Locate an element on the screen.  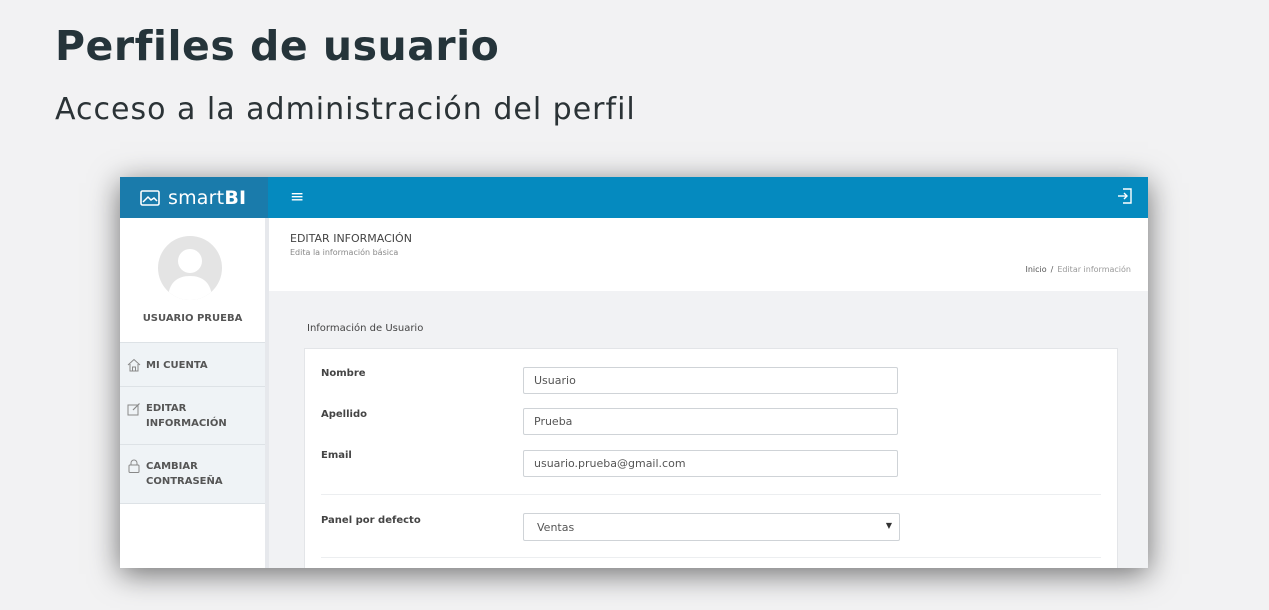
apellido-input is located at coordinates (710, 421).